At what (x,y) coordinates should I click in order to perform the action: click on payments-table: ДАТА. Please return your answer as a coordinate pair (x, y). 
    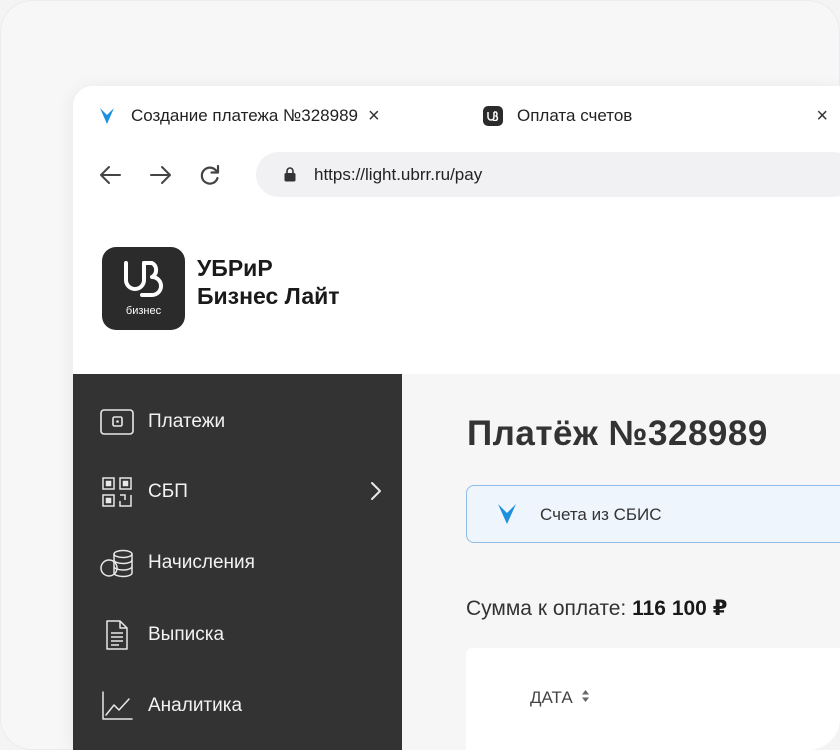
    Looking at the image, I should click on (653, 699).